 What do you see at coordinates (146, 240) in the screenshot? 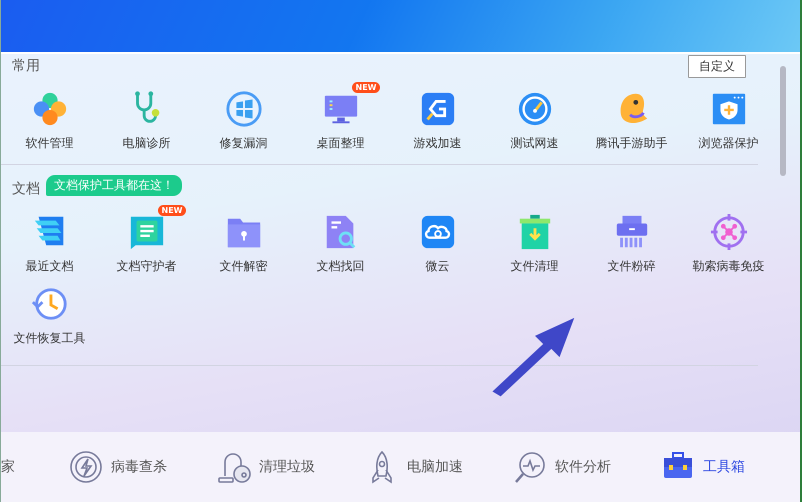
I see `tool-item: NEW 文档守护者` at bounding box center [146, 240].